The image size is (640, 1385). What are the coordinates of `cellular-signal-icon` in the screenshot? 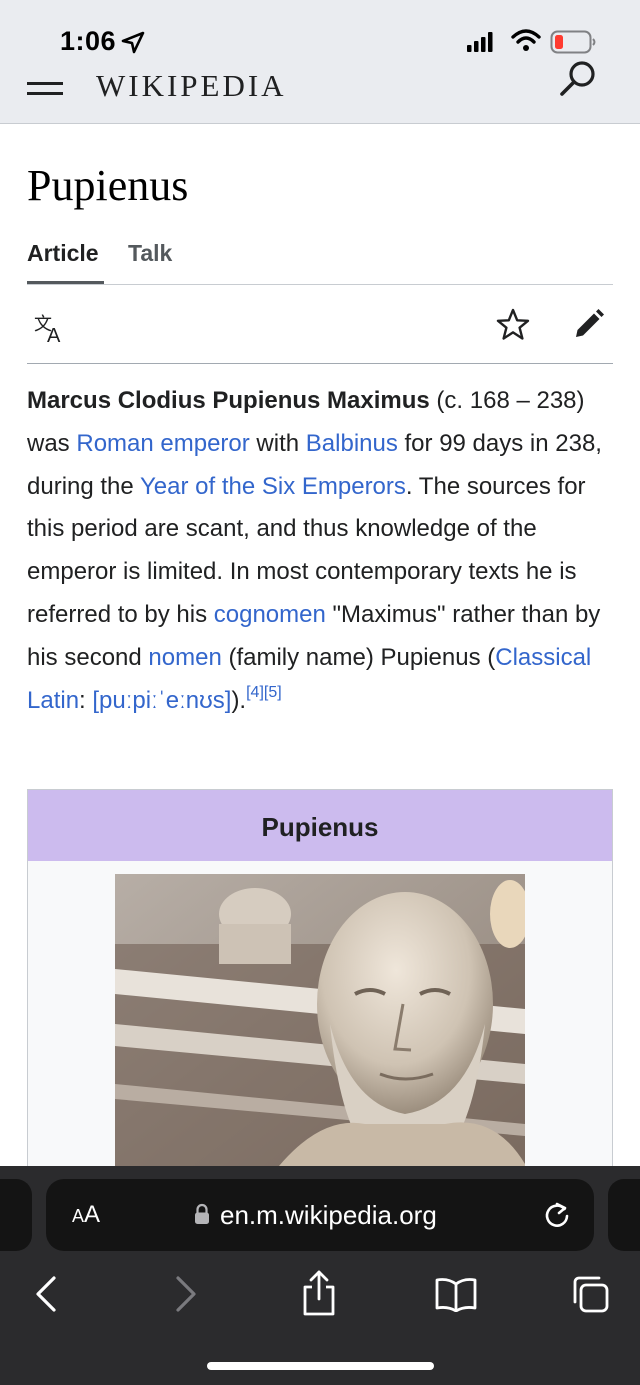 It's located at (480, 42).